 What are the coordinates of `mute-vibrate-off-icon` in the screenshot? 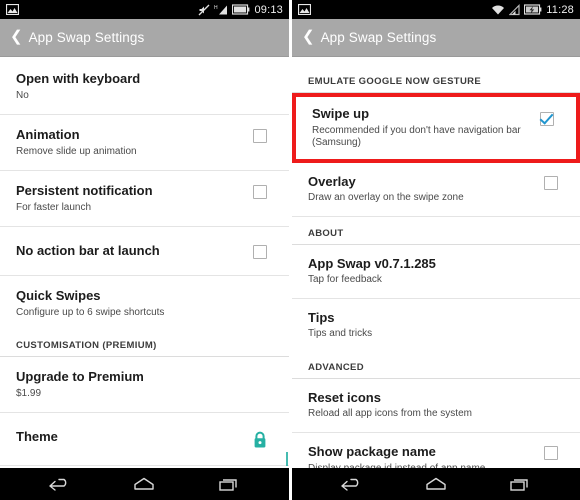 It's located at (204, 9).